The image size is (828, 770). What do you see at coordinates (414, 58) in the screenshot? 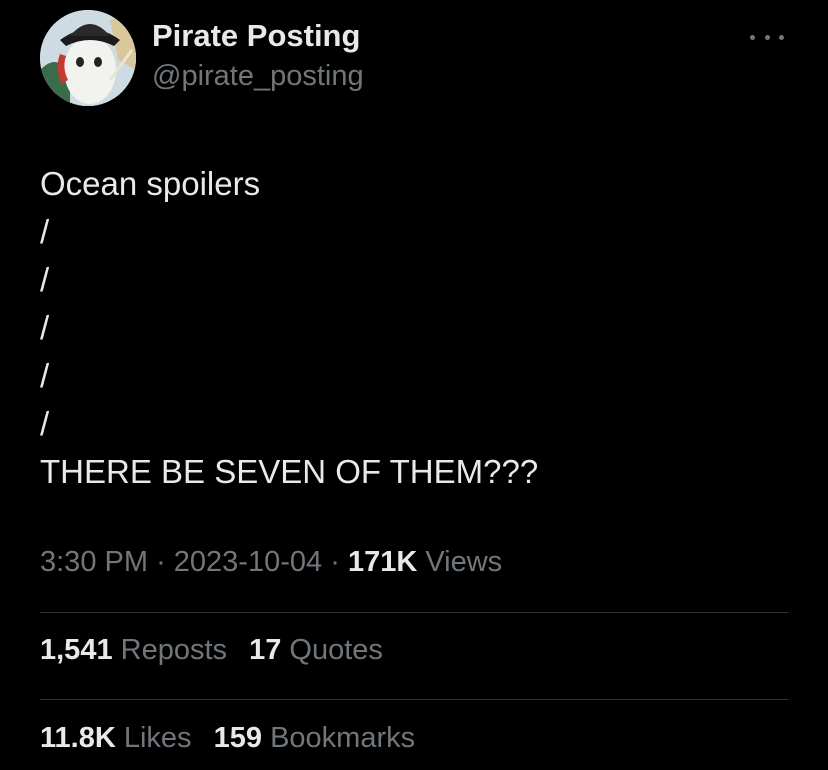
I see `tweet-header: Pirate Posting @pirate_posting` at bounding box center [414, 58].